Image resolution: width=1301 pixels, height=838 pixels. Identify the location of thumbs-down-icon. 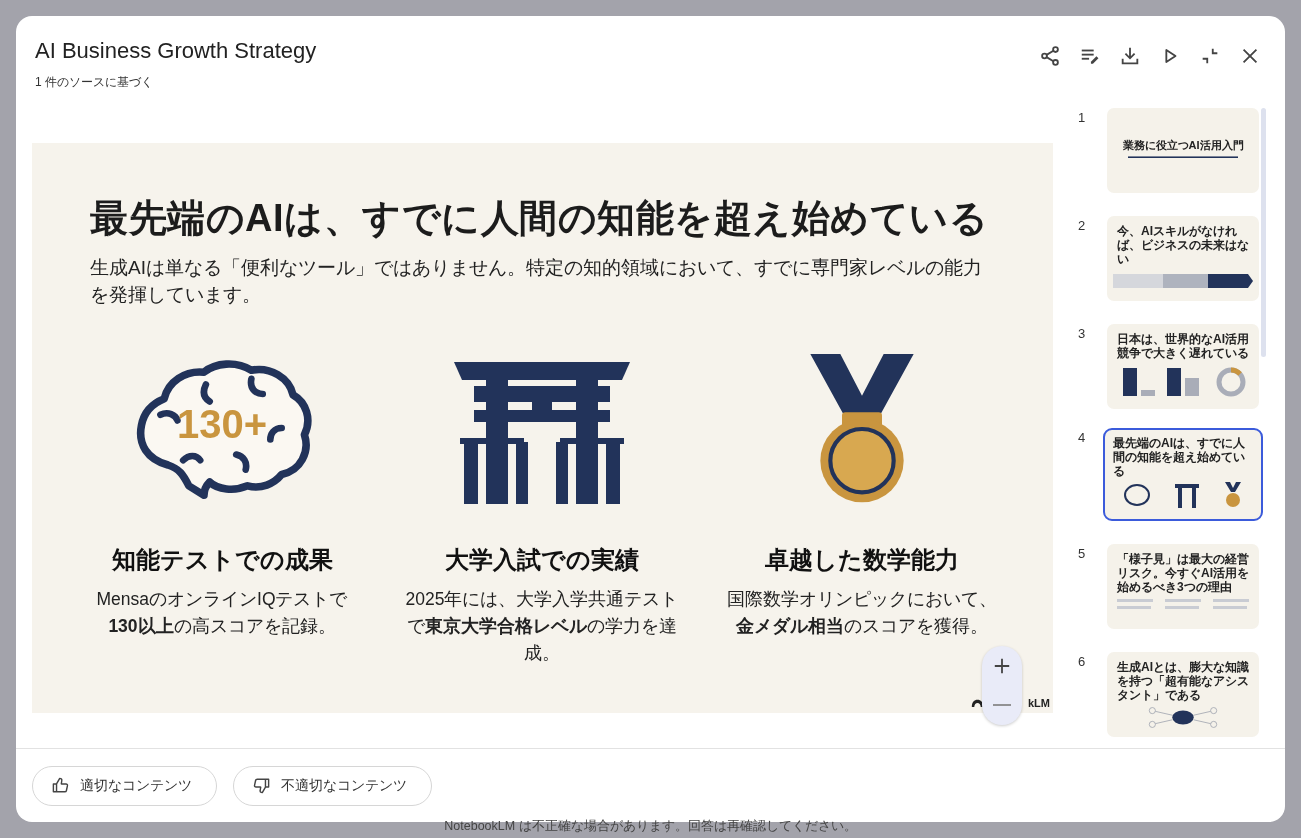
(261, 785).